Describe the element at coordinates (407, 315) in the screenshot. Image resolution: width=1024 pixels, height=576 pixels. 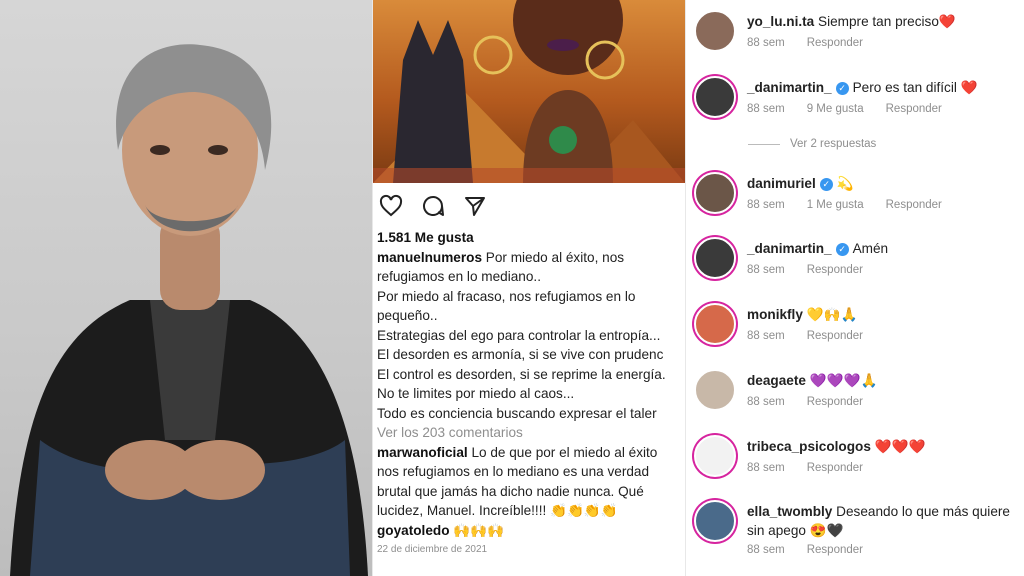
I see `caption-line: pequeño..` at that location.